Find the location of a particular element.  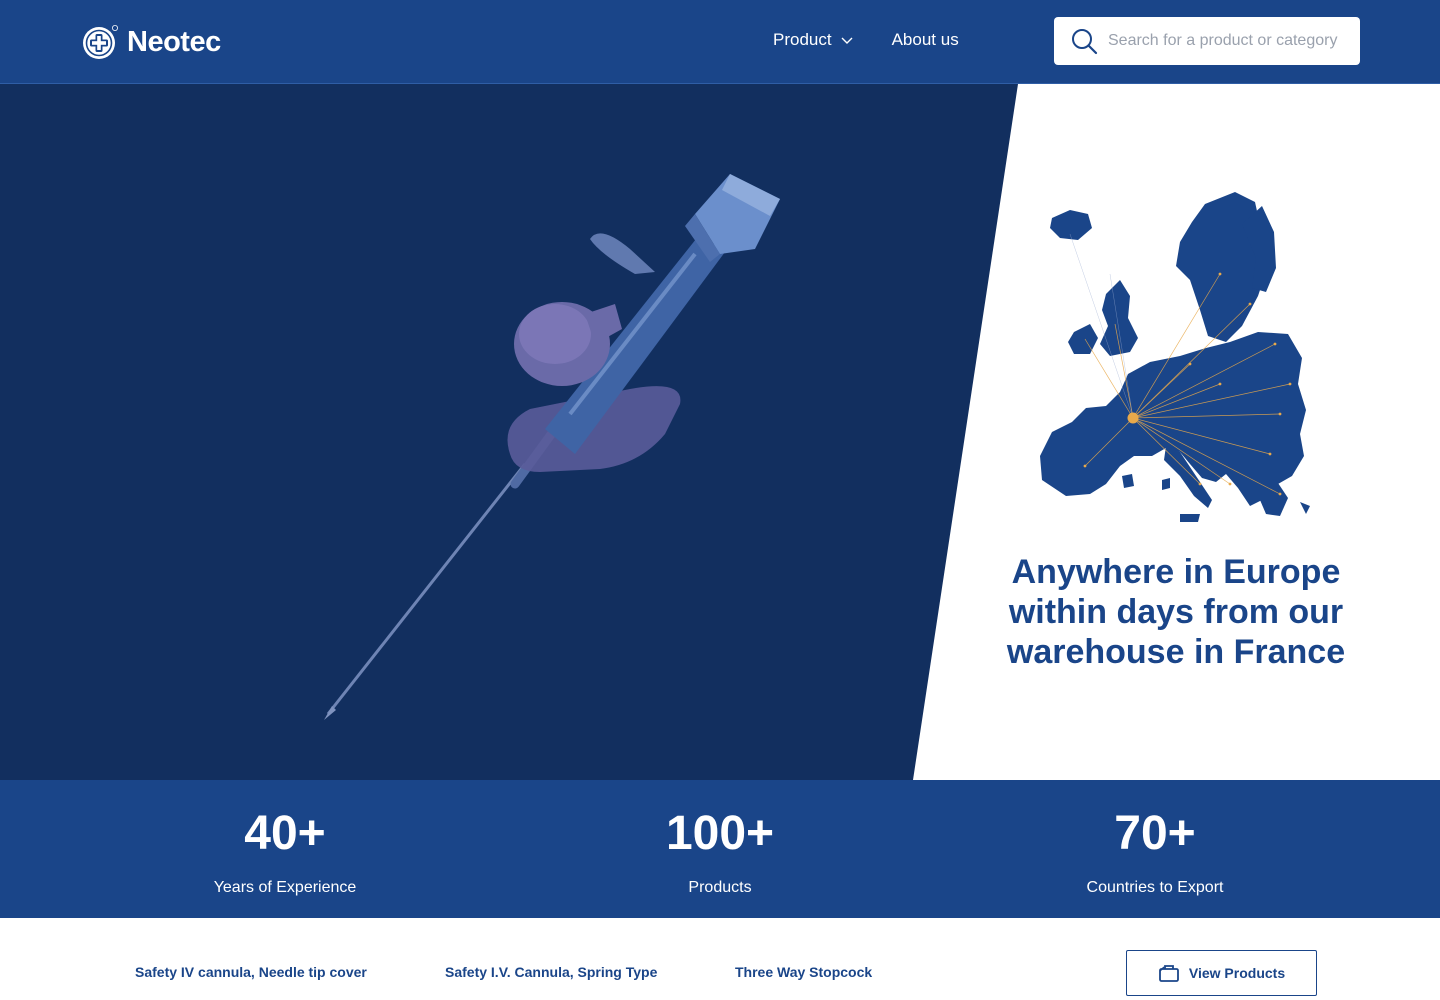

chevron-down-icon is located at coordinates (847, 40).